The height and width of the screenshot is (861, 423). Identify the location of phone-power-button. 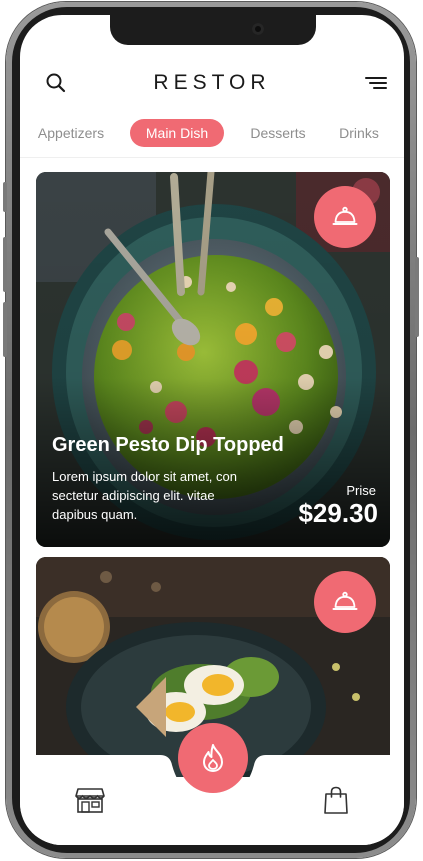
(417, 297).